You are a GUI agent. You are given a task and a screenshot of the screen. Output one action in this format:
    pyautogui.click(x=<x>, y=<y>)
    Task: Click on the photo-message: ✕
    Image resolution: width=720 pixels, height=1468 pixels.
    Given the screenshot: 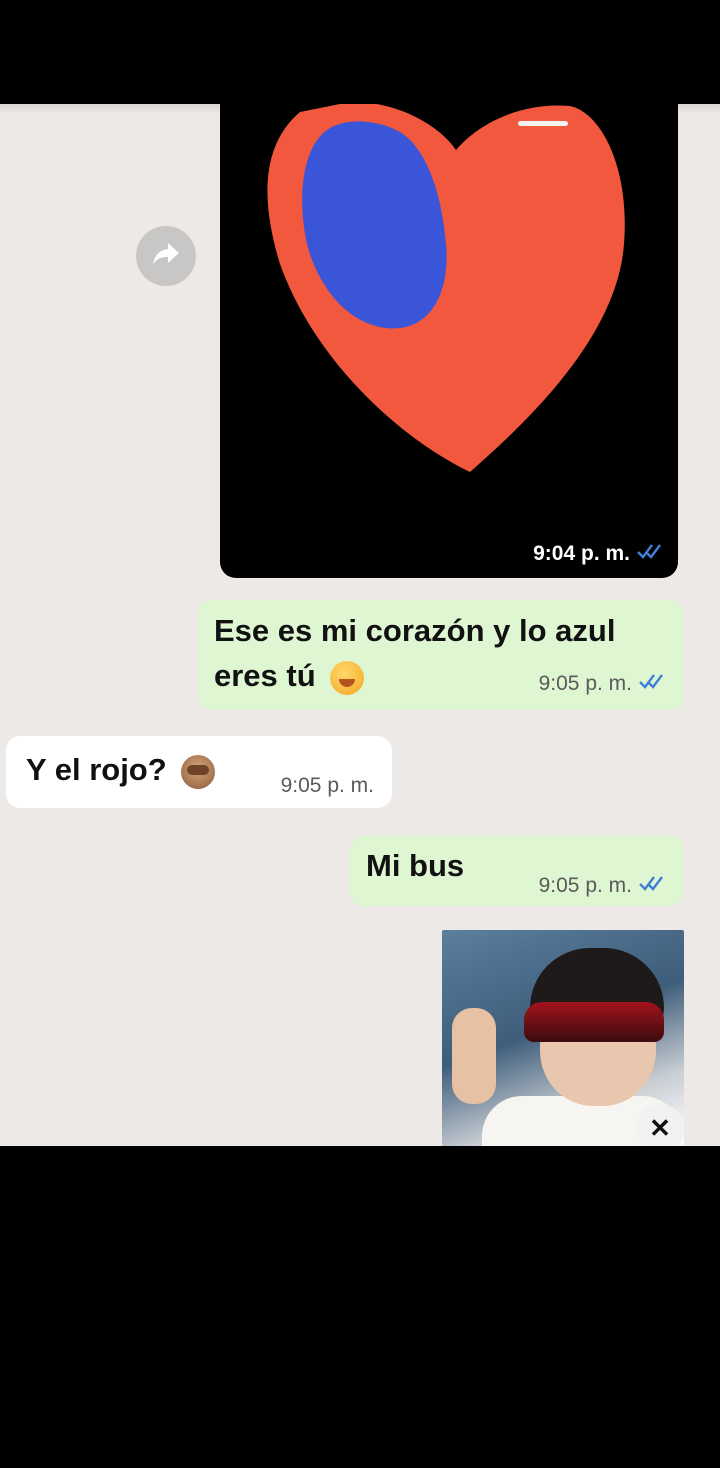 What is the action you would take?
    pyautogui.click(x=563, y=1038)
    